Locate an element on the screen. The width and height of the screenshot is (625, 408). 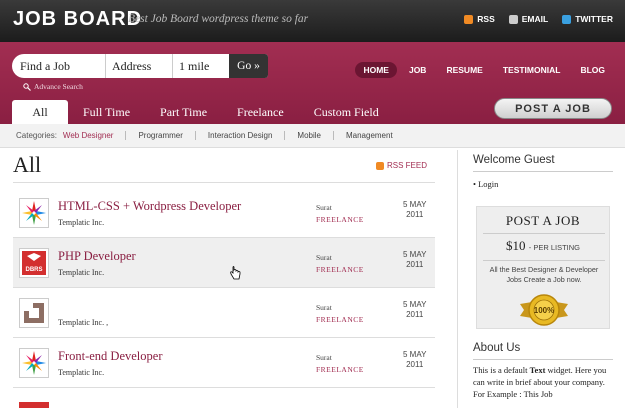
category-interaction-design: Interaction Design is located at coordinates (241, 135).